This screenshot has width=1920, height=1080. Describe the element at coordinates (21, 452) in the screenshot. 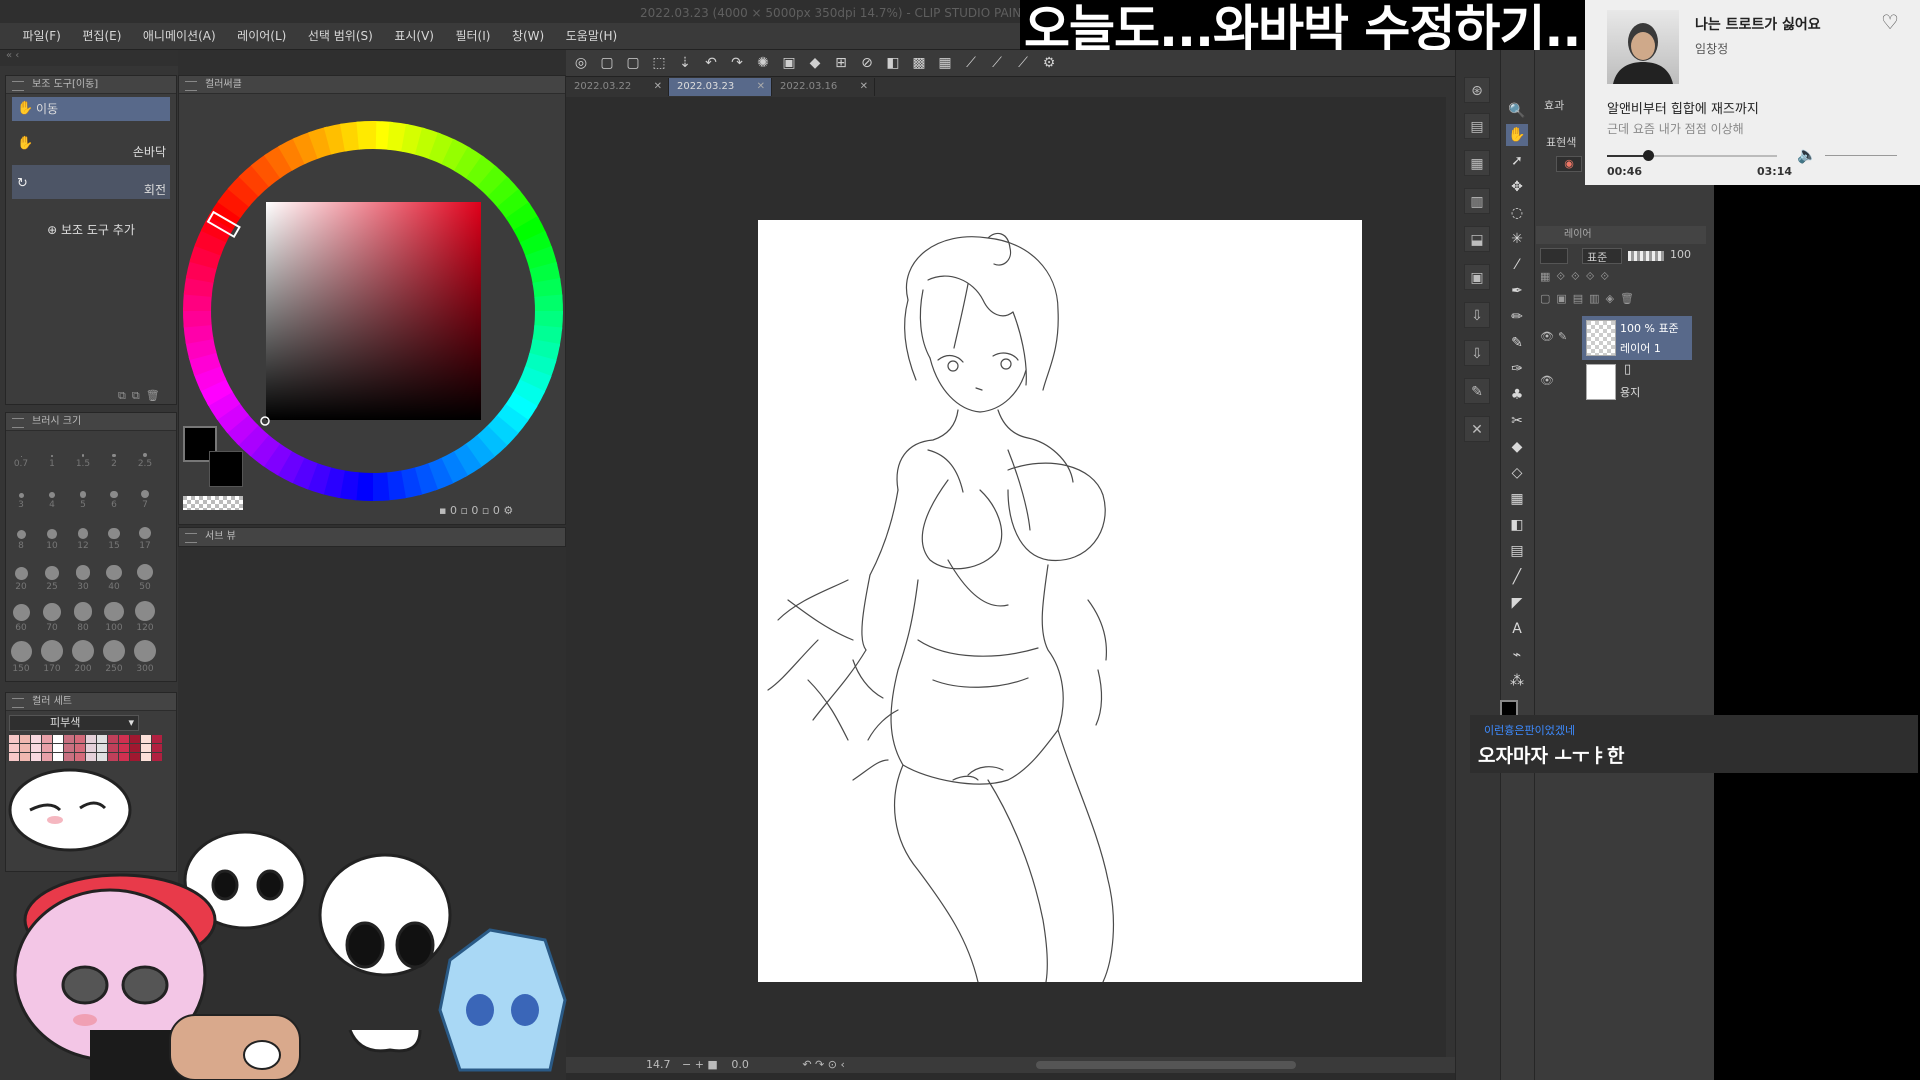

I see `brush-size-preset: 0.7` at that location.